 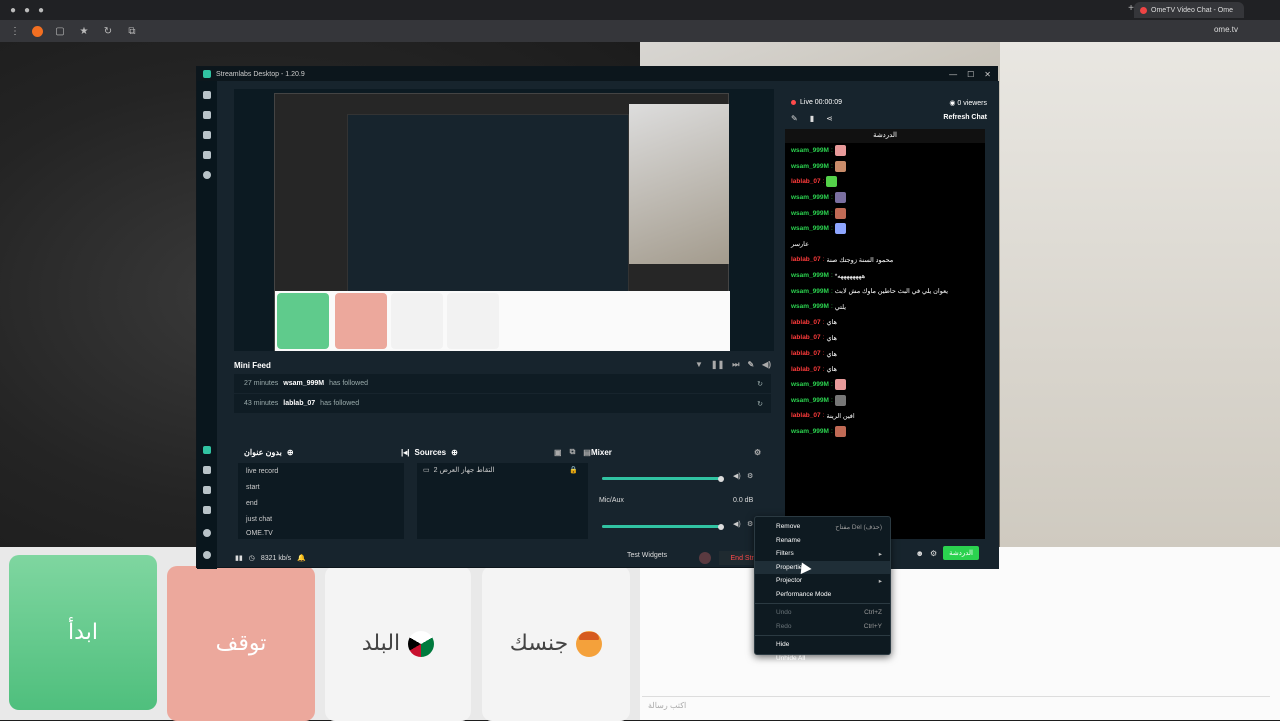 What do you see at coordinates (794, 118) in the screenshot?
I see `edit-icon: ✎` at bounding box center [794, 118].